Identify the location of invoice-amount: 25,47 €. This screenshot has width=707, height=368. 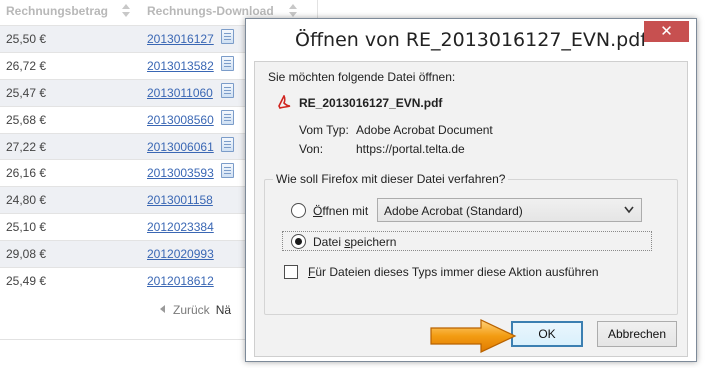
(26, 92).